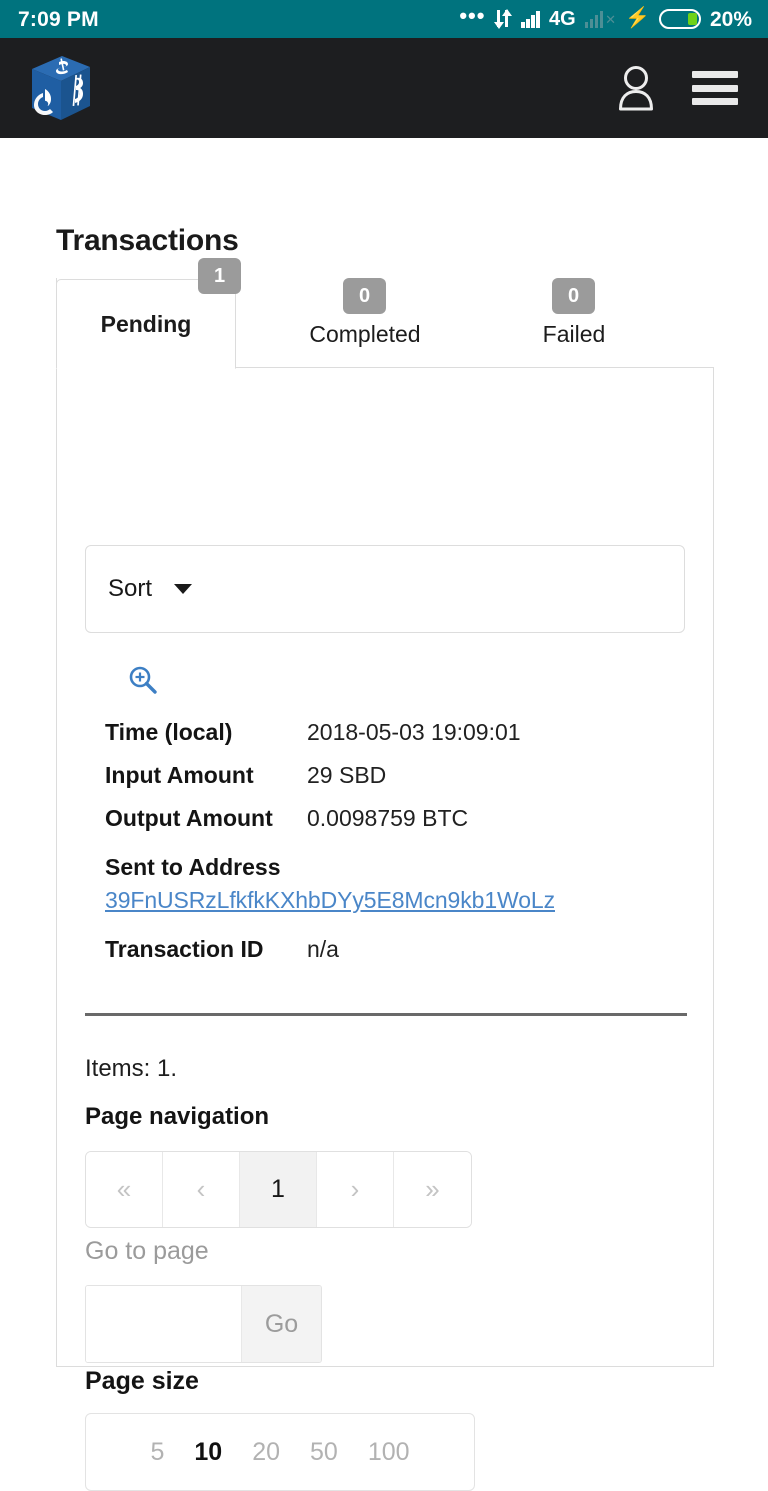  I want to click on page-size-option-10: 10, so click(208, 1452).